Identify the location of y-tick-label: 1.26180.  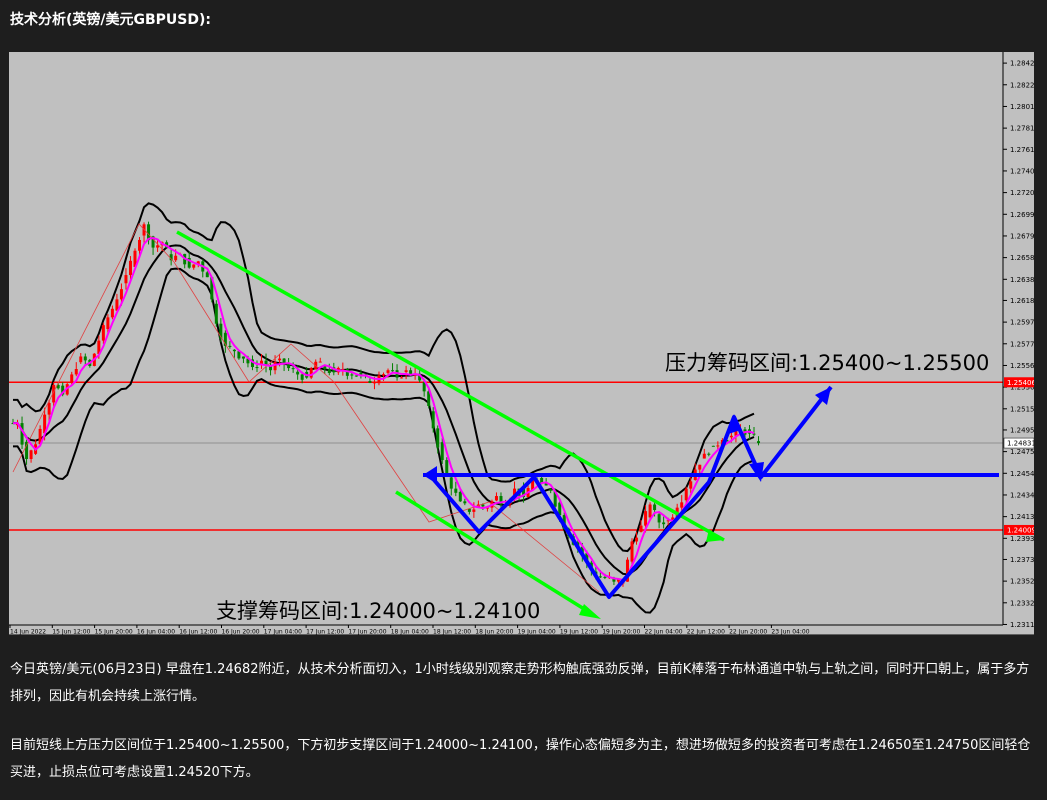
(1022, 301).